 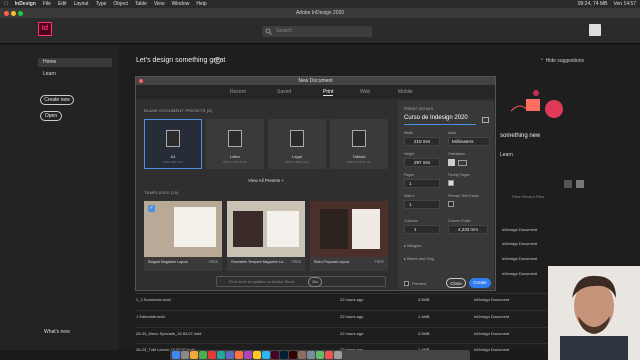 What do you see at coordinates (183, 236) in the screenshot?
I see `template-card: ✓ Elegant Magazine Layout FREE` at bounding box center [183, 236].